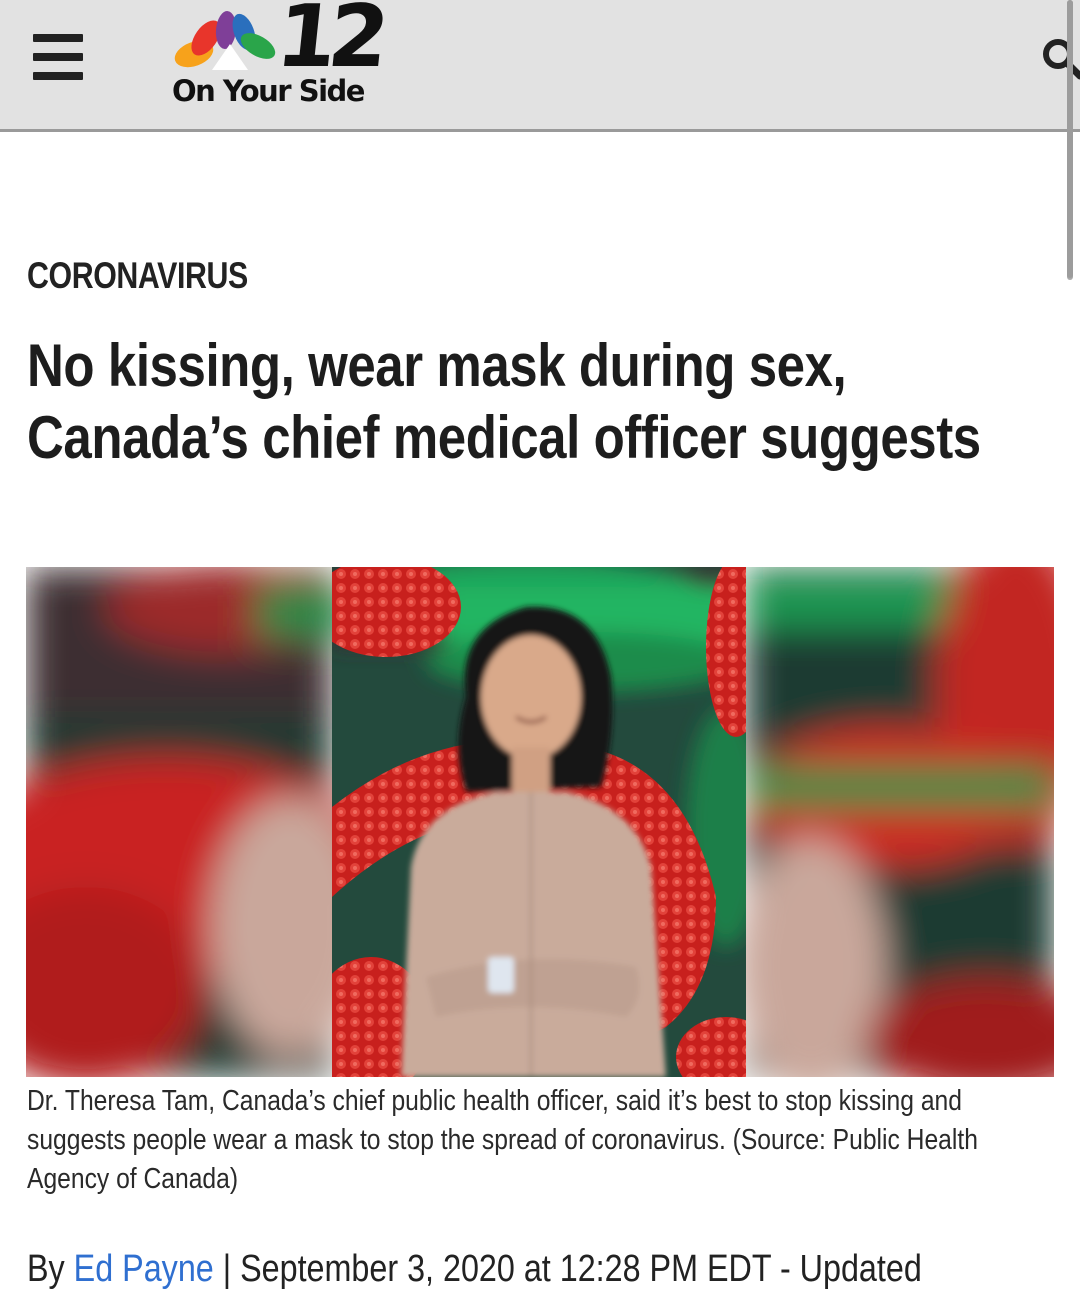  I want to click on station-tagline: On Your Side, so click(268, 91).